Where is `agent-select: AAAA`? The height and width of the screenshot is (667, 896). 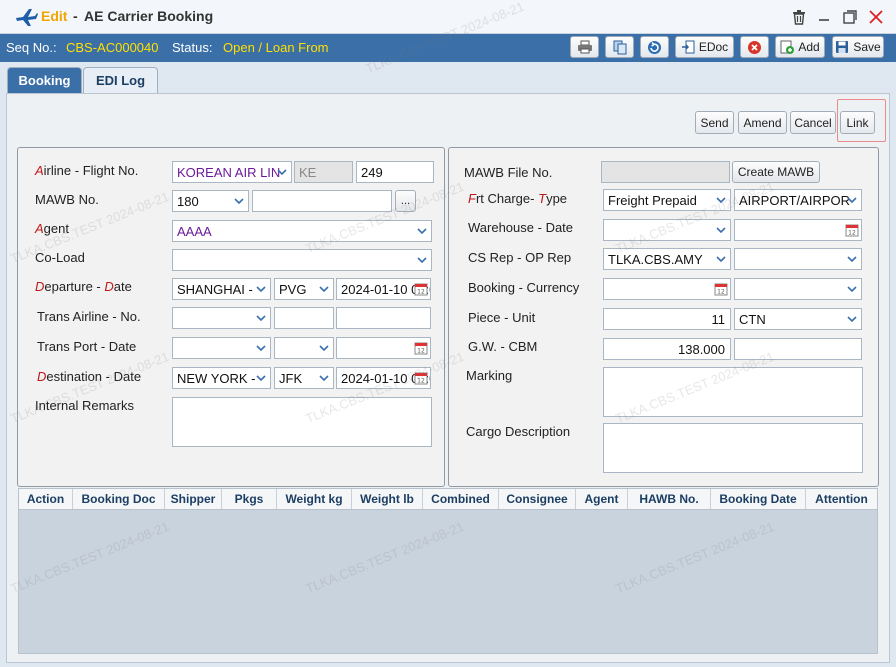
agent-select: AAAA is located at coordinates (302, 231).